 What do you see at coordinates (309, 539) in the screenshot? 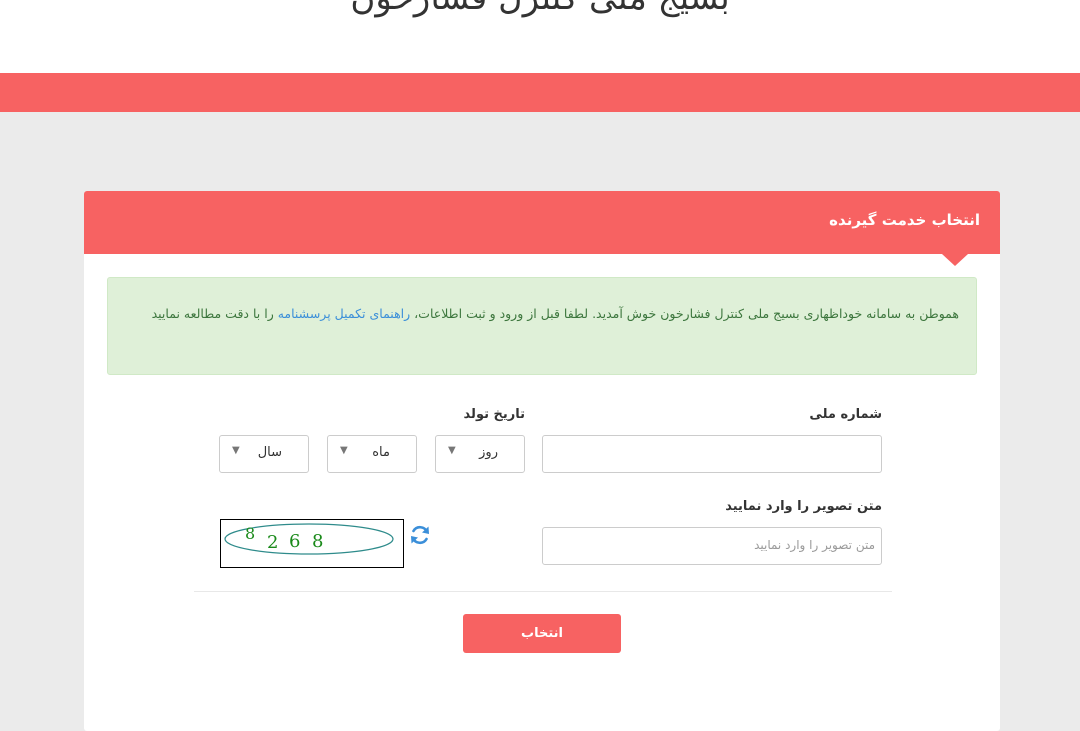
I see `captcha-graphic: 8 2 6 8` at bounding box center [309, 539].